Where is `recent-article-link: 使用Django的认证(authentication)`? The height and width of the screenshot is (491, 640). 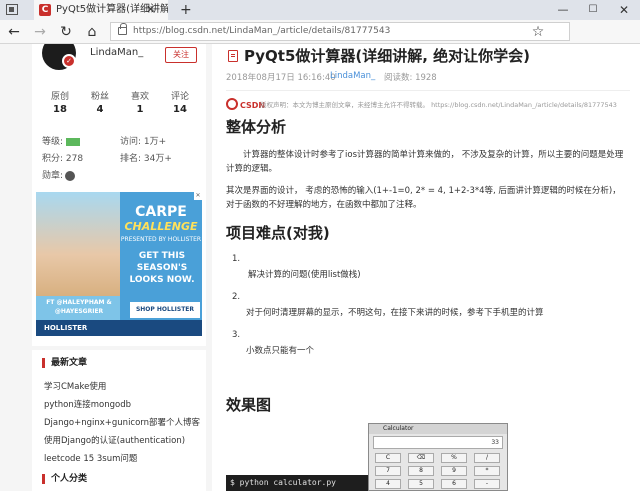
recent-article-link: 使用Django的认证(authentication) is located at coordinates (114, 440).